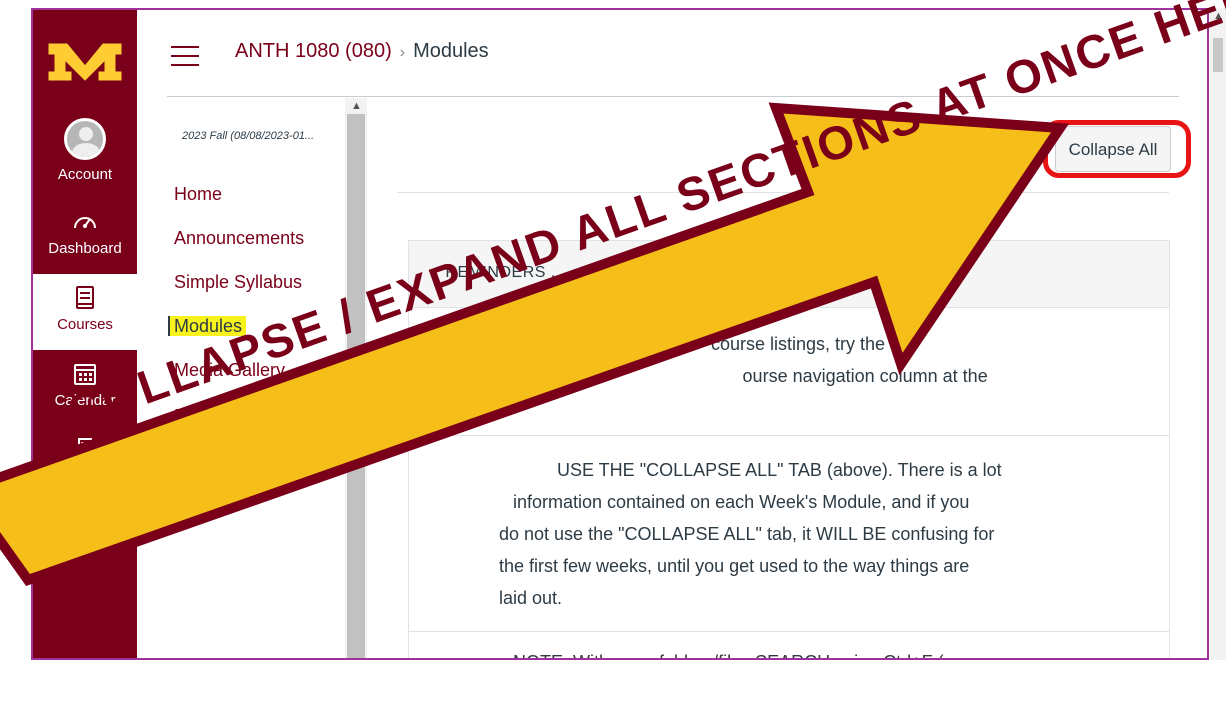  What do you see at coordinates (356, 106) in the screenshot?
I see `scroll-up-icon: ▲` at bounding box center [356, 106].